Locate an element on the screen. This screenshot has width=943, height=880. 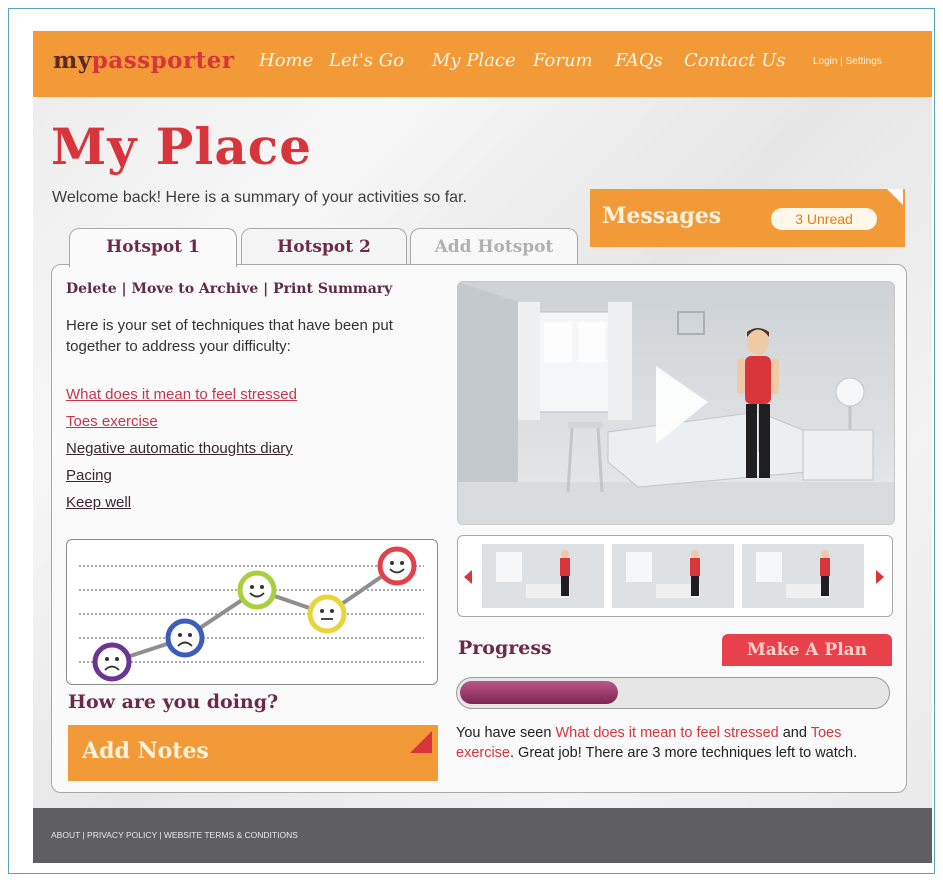
tab-hotspot-2: Hotspot 2 is located at coordinates (324, 246).